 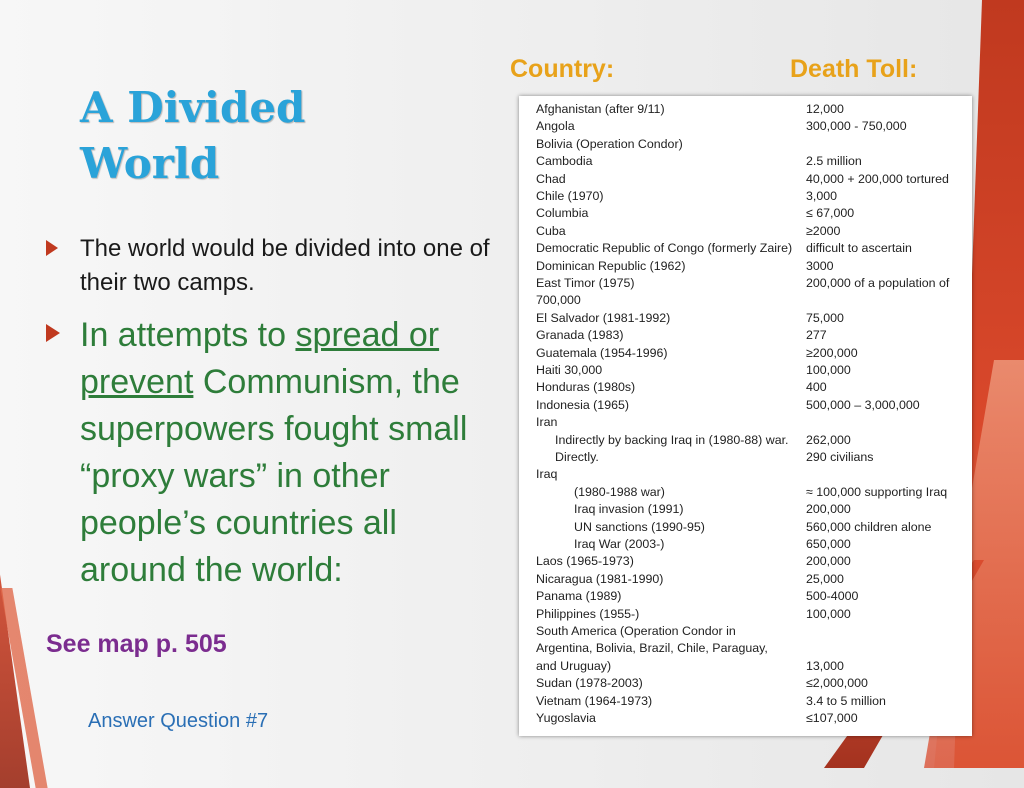 What do you see at coordinates (586, 387) in the screenshot?
I see `country-cell: Honduras (1980s)` at bounding box center [586, 387].